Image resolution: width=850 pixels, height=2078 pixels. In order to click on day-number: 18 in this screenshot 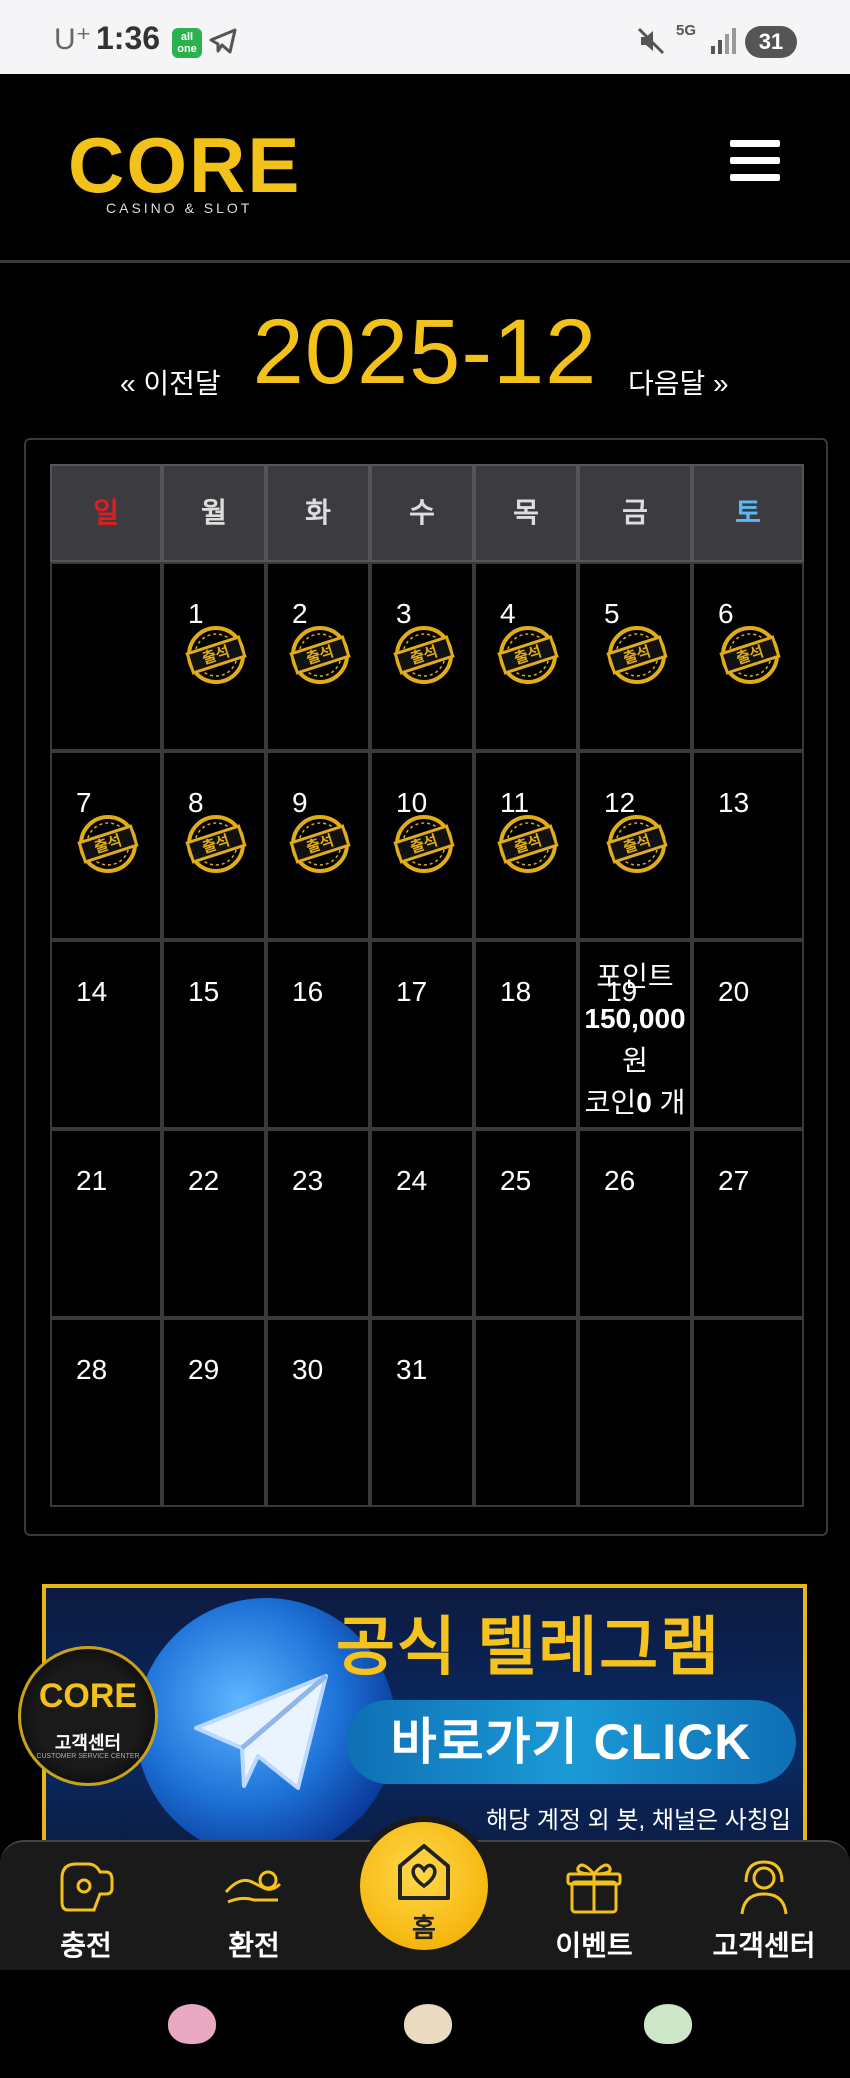, I will do `click(516, 991)`.